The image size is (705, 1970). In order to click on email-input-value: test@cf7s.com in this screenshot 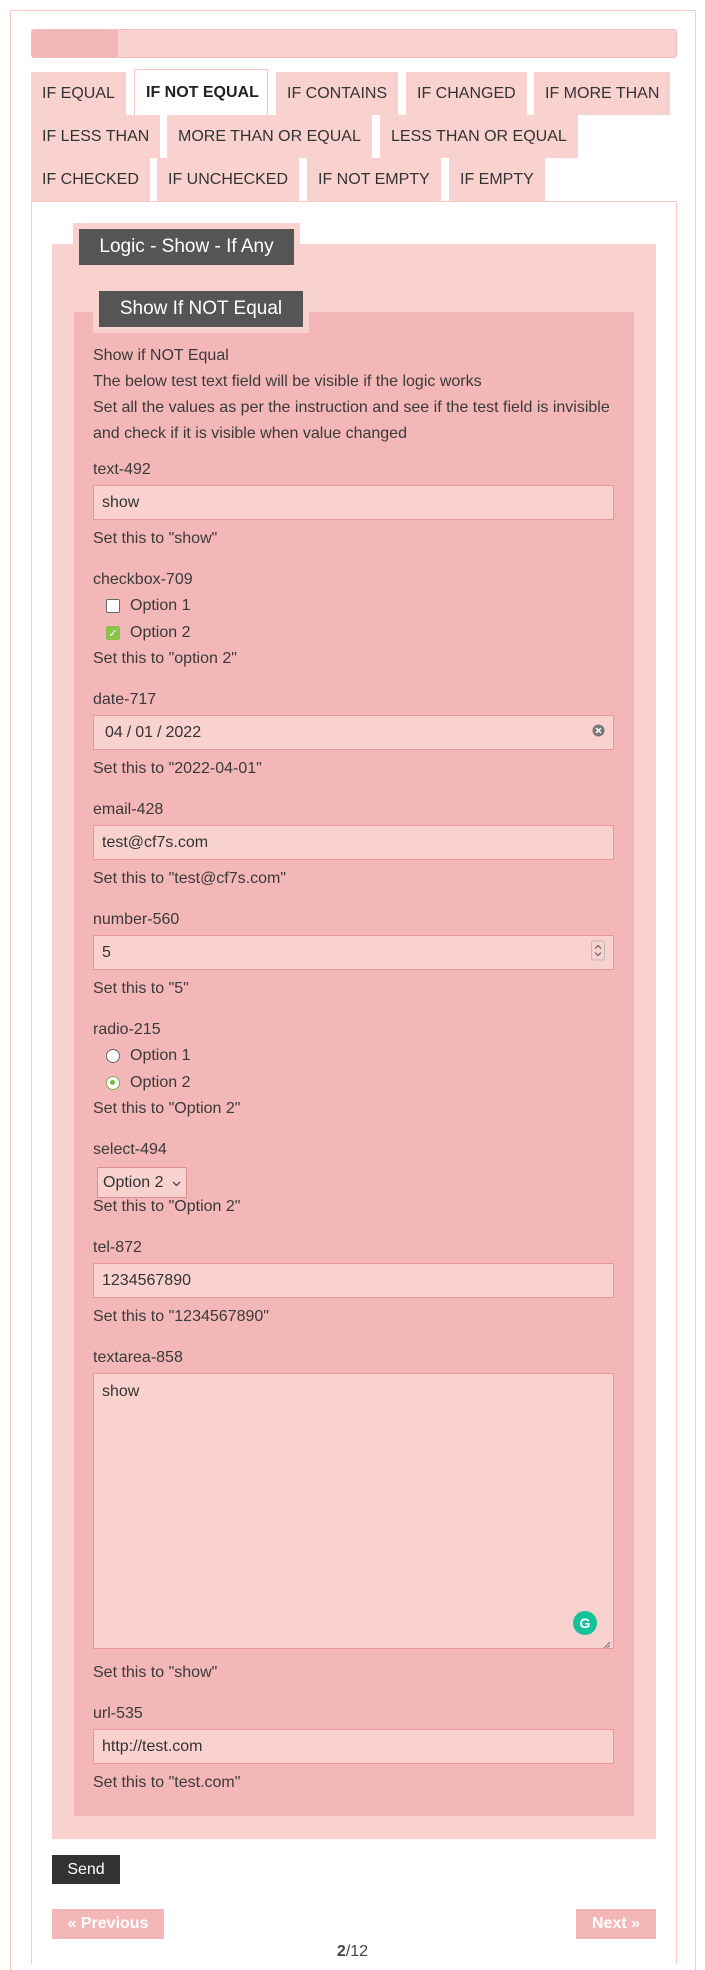, I will do `click(155, 842)`.